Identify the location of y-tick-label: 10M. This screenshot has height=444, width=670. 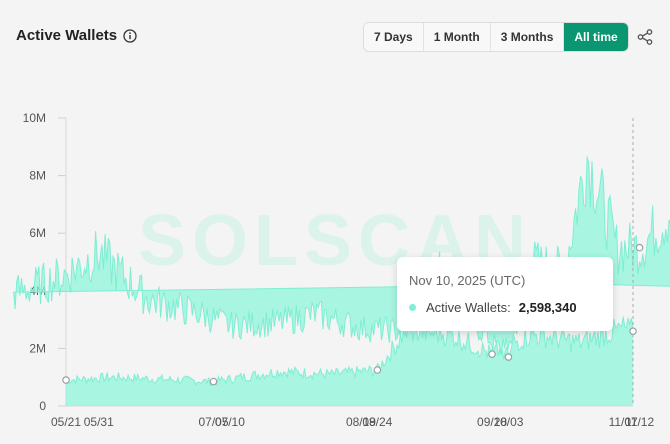
(34, 118).